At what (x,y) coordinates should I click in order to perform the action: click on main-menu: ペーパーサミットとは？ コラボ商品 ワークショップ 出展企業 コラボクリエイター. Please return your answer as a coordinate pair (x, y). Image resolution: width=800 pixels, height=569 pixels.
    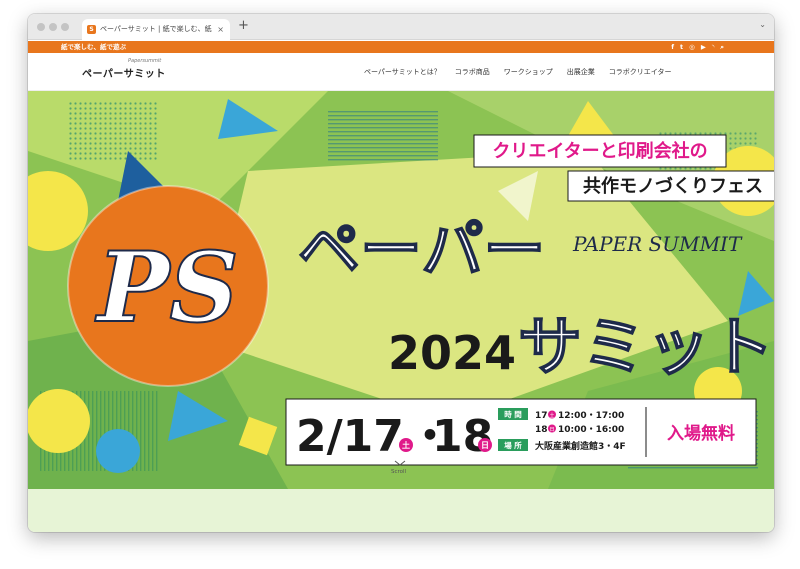
    Looking at the image, I should click on (518, 72).